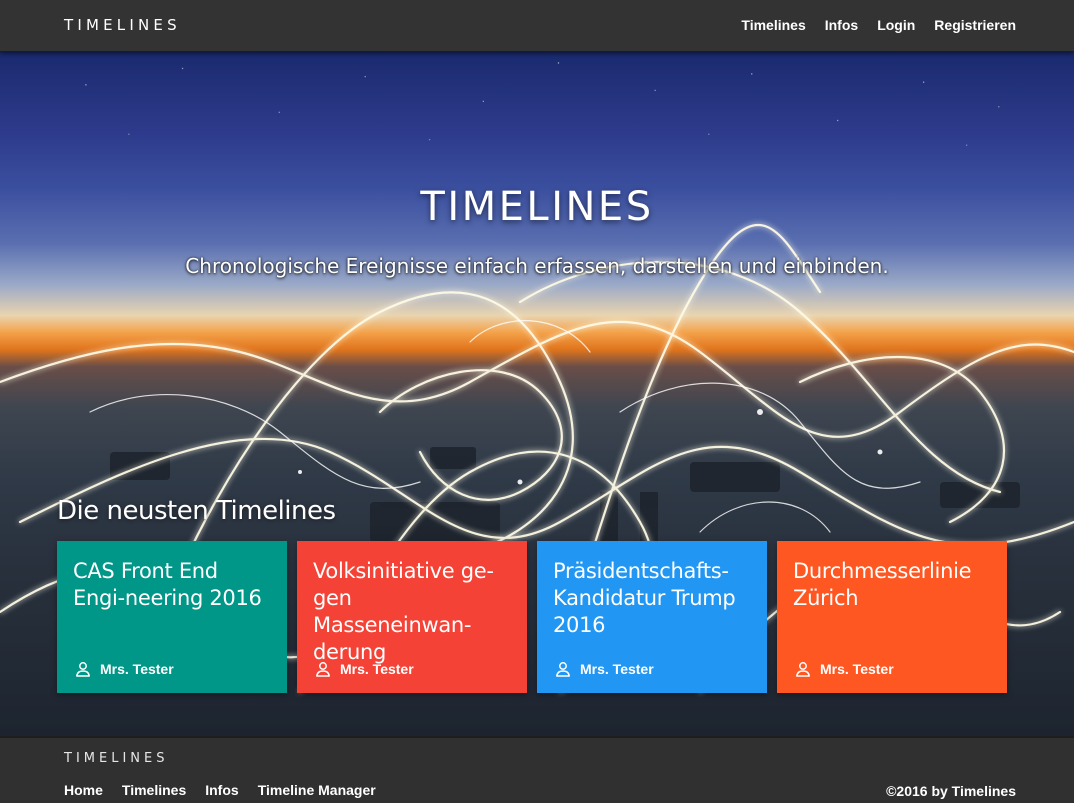 The image size is (1074, 803). Describe the element at coordinates (882, 584) in the screenshot. I see `timeline-card-title: Durchmesserlinie Zürich` at that location.